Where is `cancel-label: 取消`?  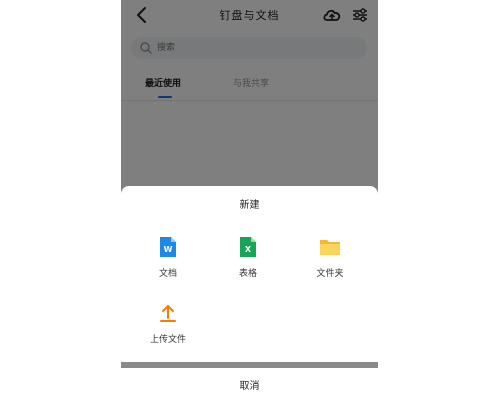
cancel-label: 取消 is located at coordinates (249, 386).